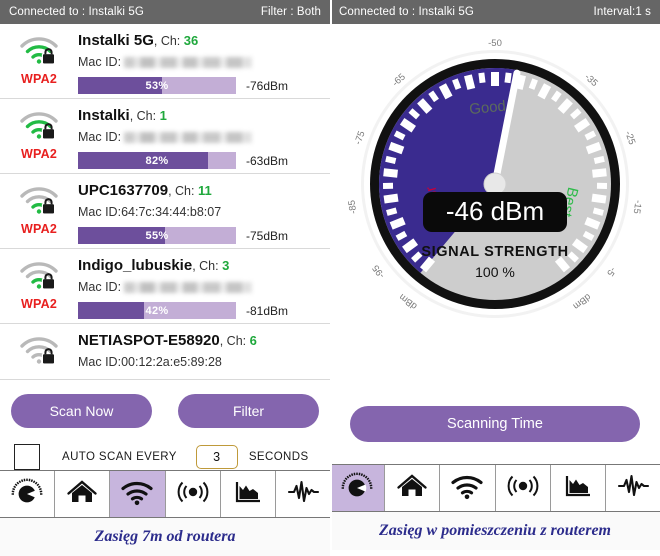 This screenshot has height=556, width=660. I want to click on left-caption: Zasięg 7m od routera, so click(165, 537).